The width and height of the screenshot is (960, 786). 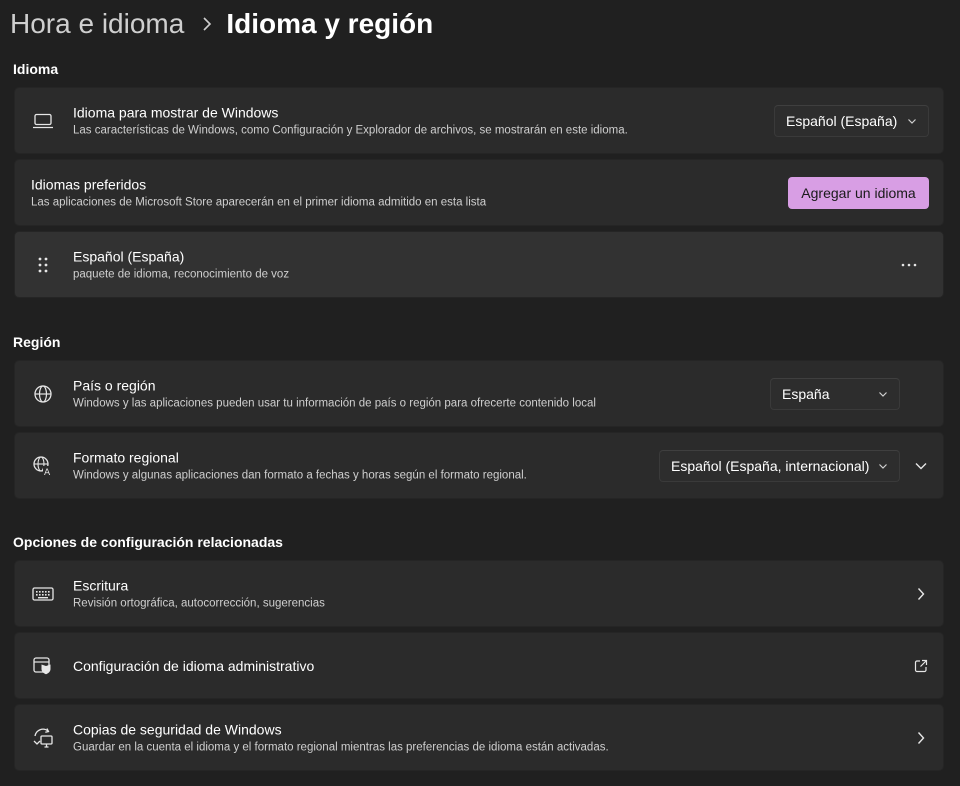 What do you see at coordinates (181, 274) in the screenshot?
I see `language-item-desc: paquete de idioma, reconocimiento de voz` at bounding box center [181, 274].